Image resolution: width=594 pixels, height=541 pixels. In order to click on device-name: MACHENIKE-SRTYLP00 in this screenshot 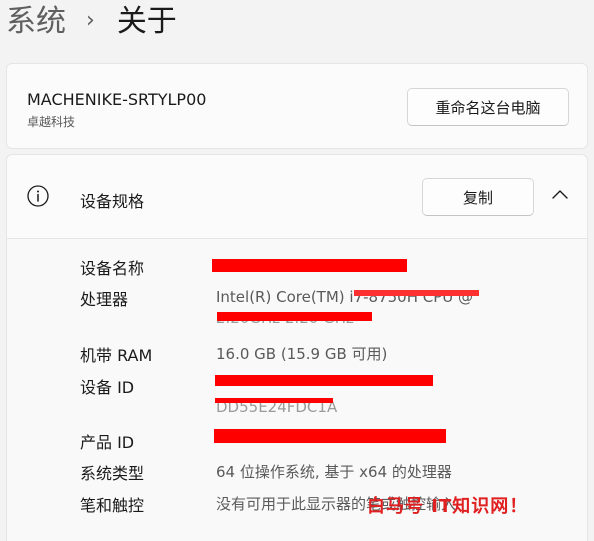, I will do `click(117, 99)`.